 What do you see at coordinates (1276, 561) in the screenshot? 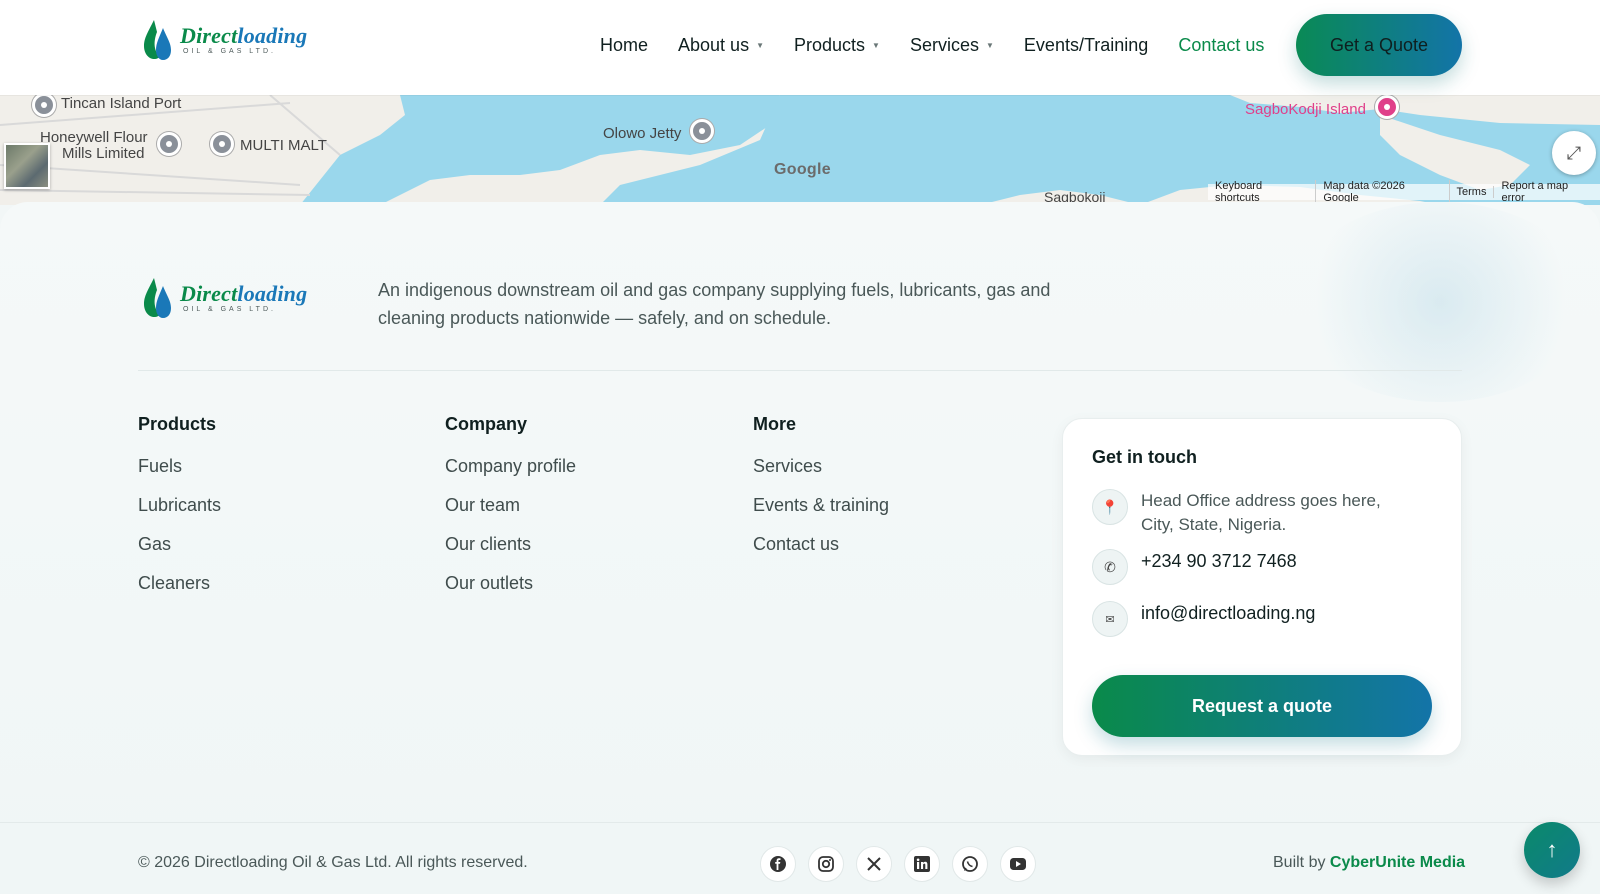
I see `contact-phone: +234 90 3712 7468` at bounding box center [1276, 561].